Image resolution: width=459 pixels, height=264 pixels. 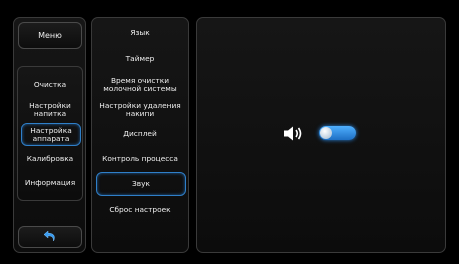 I want to click on nav-item-information: Информация, so click(x=50, y=183).